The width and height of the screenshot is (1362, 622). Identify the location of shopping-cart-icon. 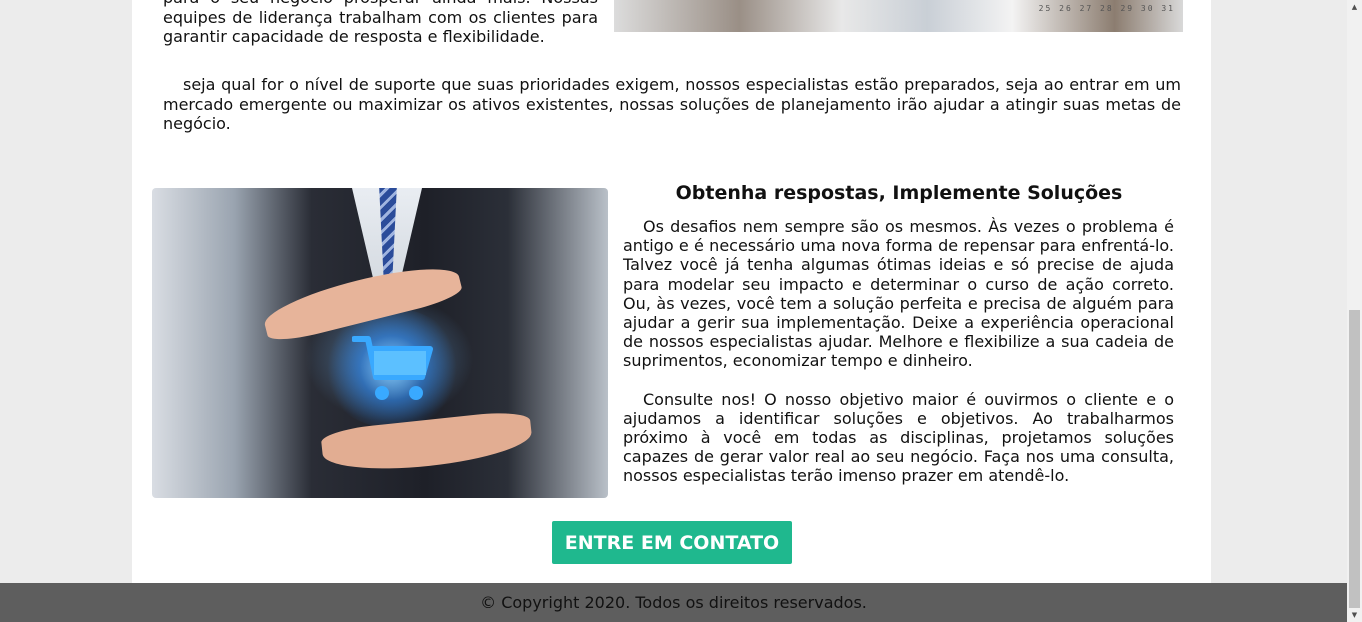
(392, 368).